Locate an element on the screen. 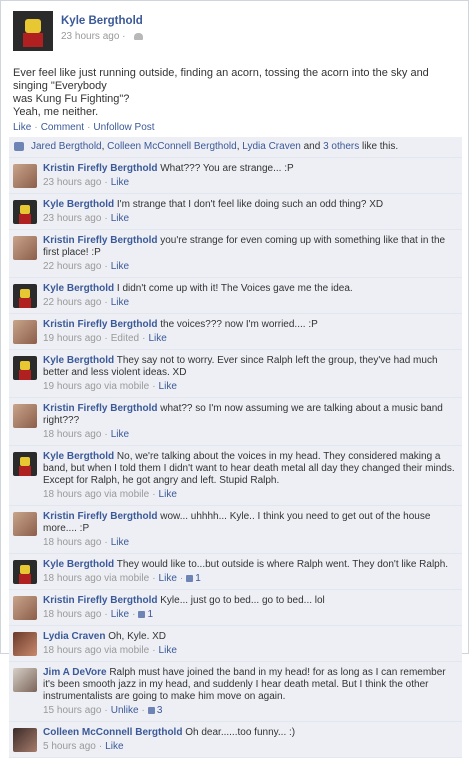  post-timestamp: 23 hours ago is located at coordinates (90, 36).